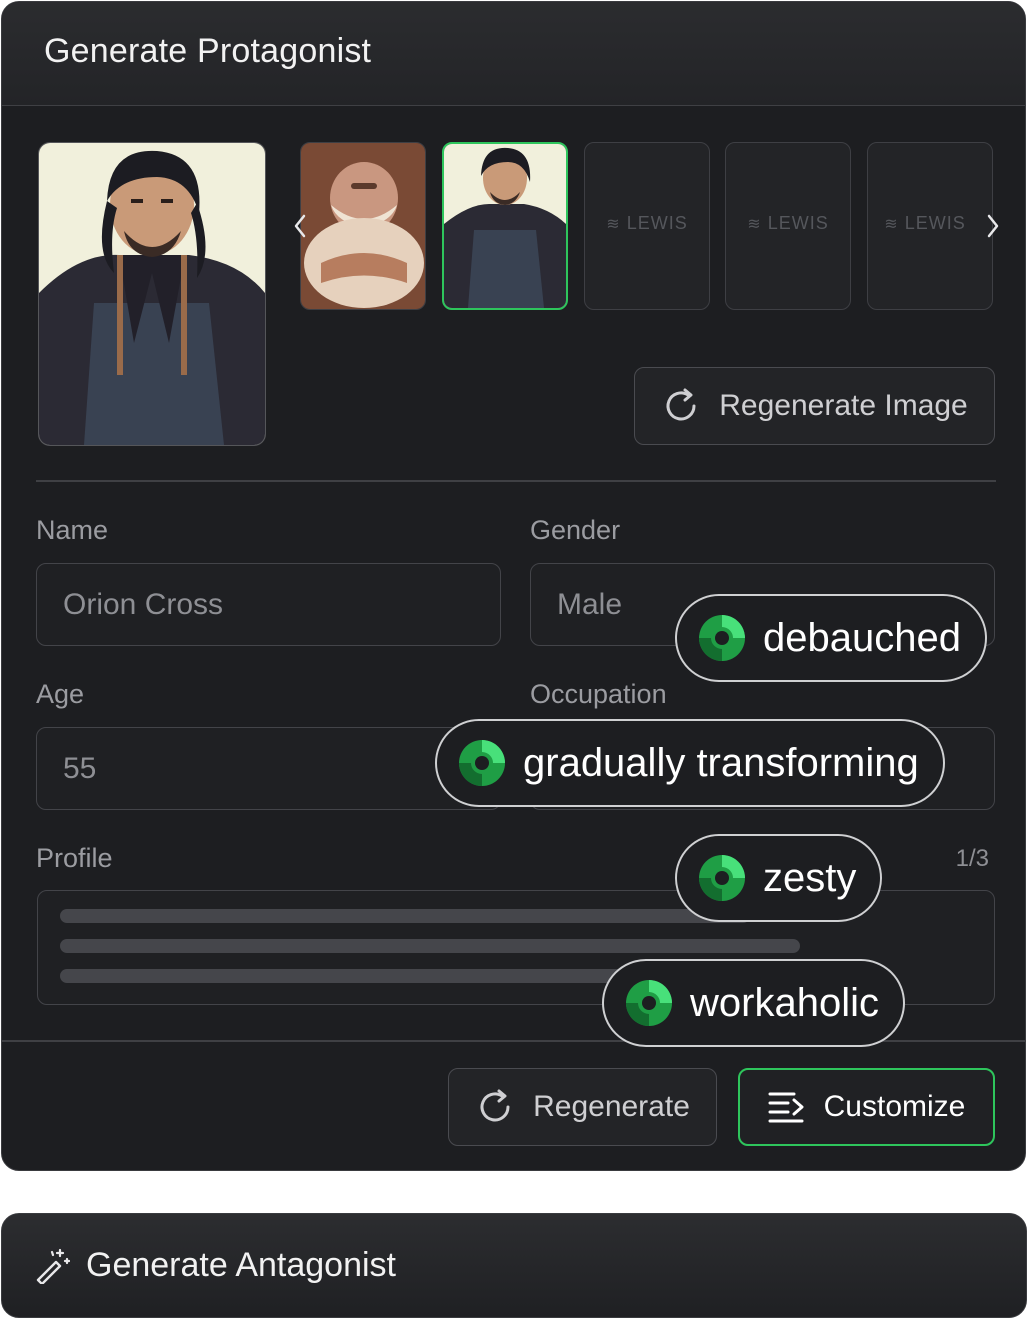 The image size is (1029, 1320). What do you see at coordinates (611, 1106) in the screenshot?
I see `regenerate-label: Regenerate` at bounding box center [611, 1106].